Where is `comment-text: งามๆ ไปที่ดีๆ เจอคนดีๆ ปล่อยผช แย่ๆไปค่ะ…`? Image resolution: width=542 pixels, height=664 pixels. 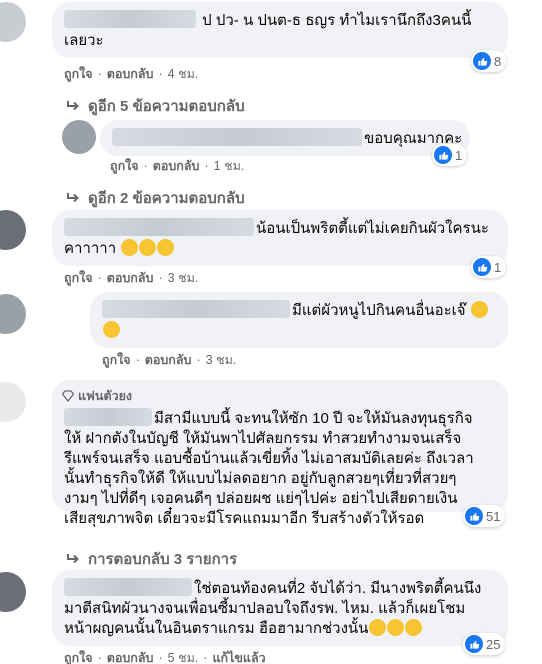 comment-text: งามๆ ไปที่ดีๆ เจอคนดีๆ ปล่อยผช แย่ๆไปค่ะ… is located at coordinates (261, 498).